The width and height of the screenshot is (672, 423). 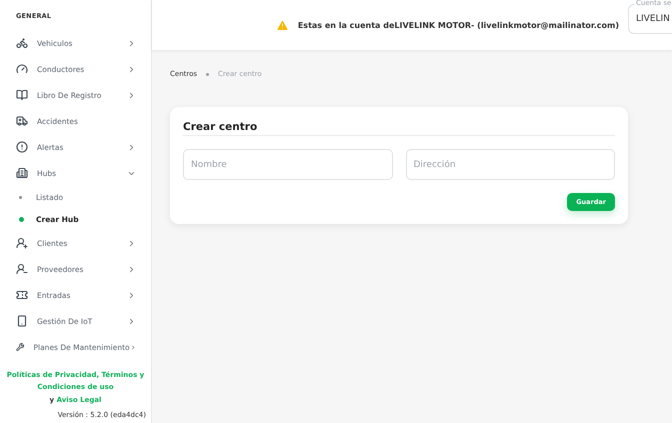 I want to click on breadcrumb-separator-icon, so click(x=208, y=74).